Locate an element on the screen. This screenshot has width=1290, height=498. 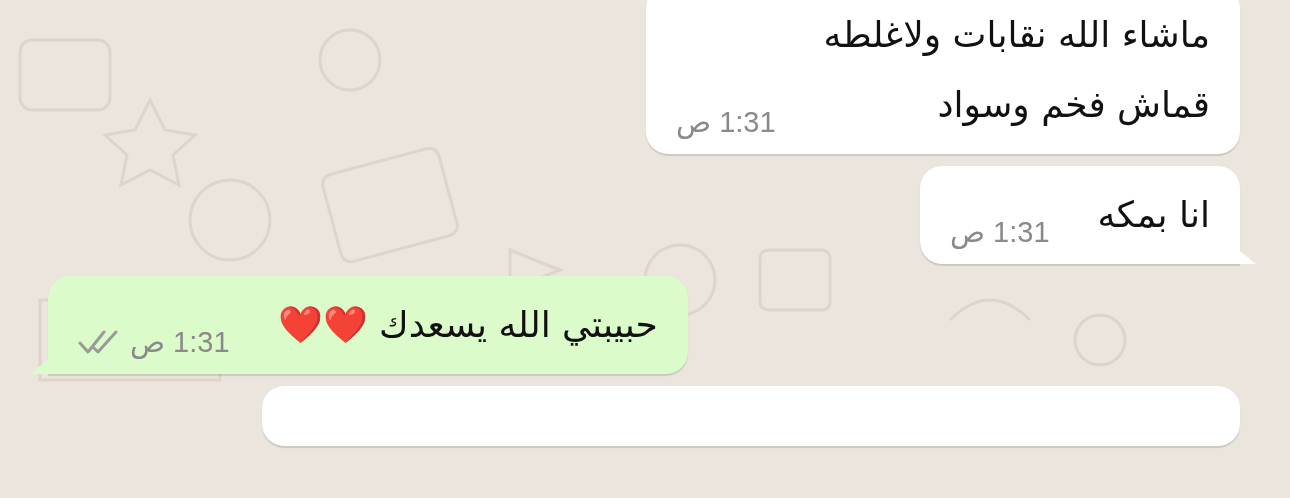
message-text: حبيبتي الله يسعدك ❤❤ is located at coordinates (467, 325).